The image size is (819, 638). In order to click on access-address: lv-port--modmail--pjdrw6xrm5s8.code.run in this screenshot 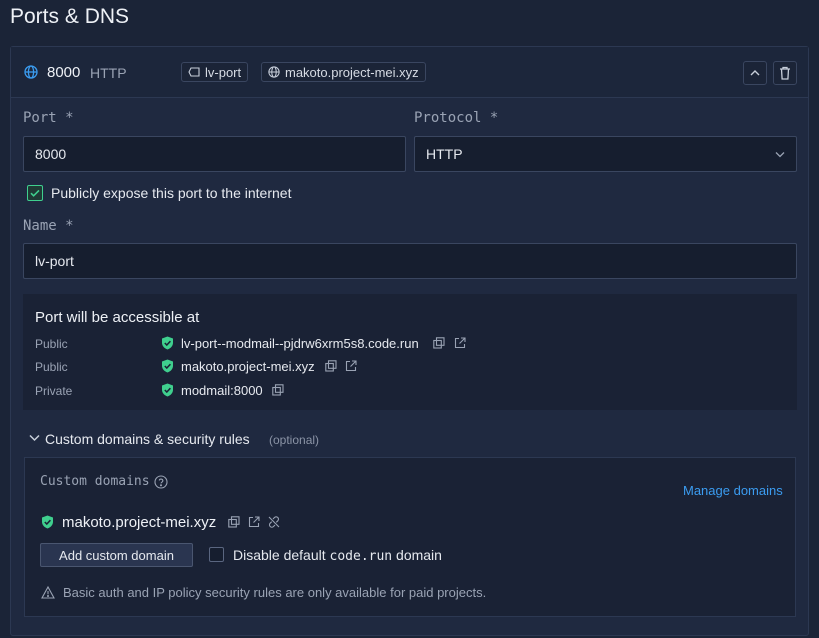, I will do `click(300, 343)`.